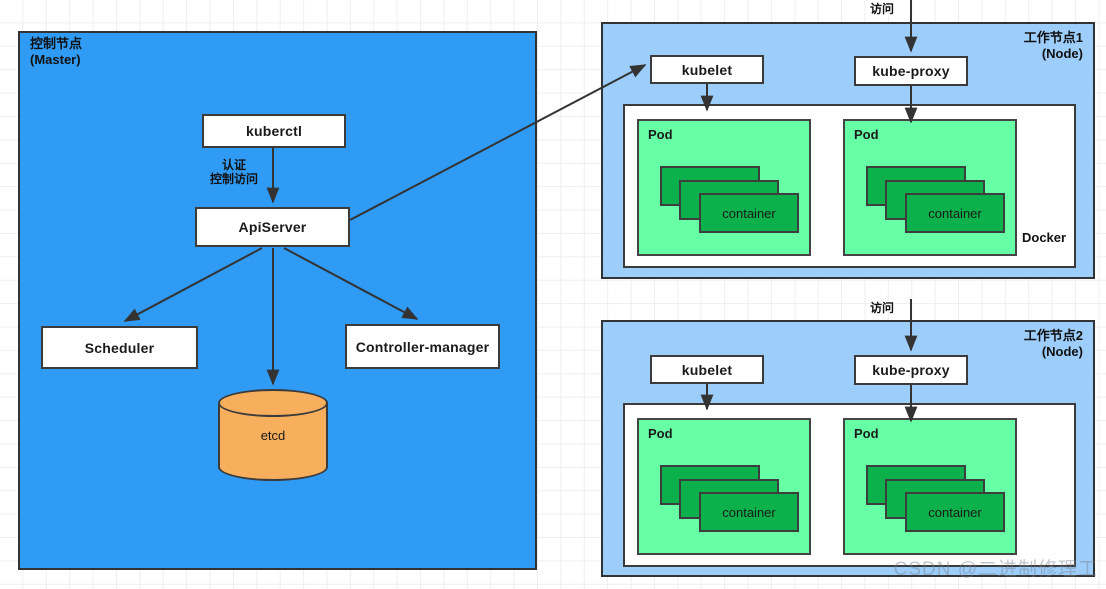 The image size is (1106, 589). Describe the element at coordinates (660, 433) in the screenshot. I see `node2-pod-1-label: Pod` at that location.